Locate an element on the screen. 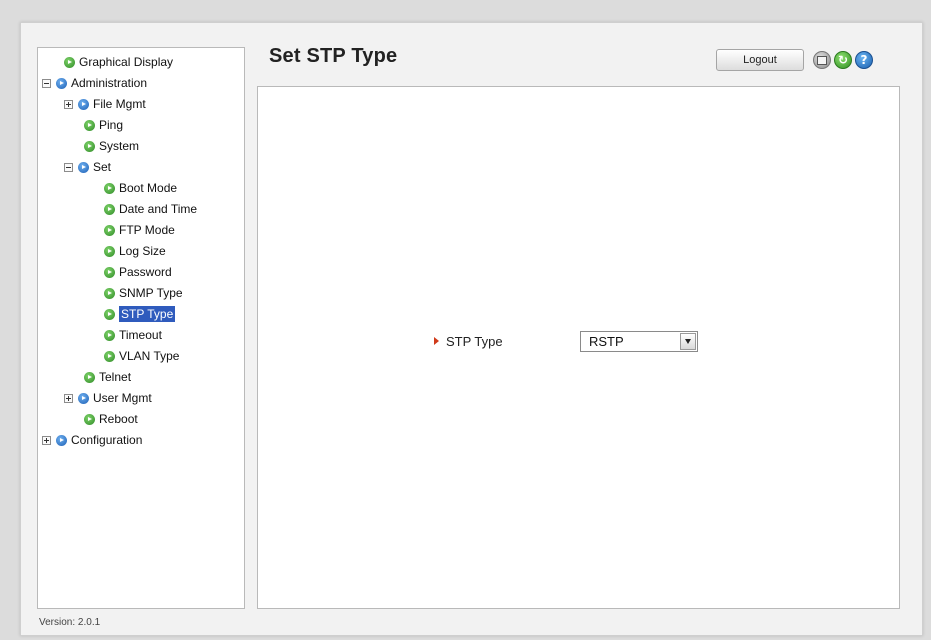 The image size is (931, 640). tree-item-label: VLAN Type is located at coordinates (149, 356).